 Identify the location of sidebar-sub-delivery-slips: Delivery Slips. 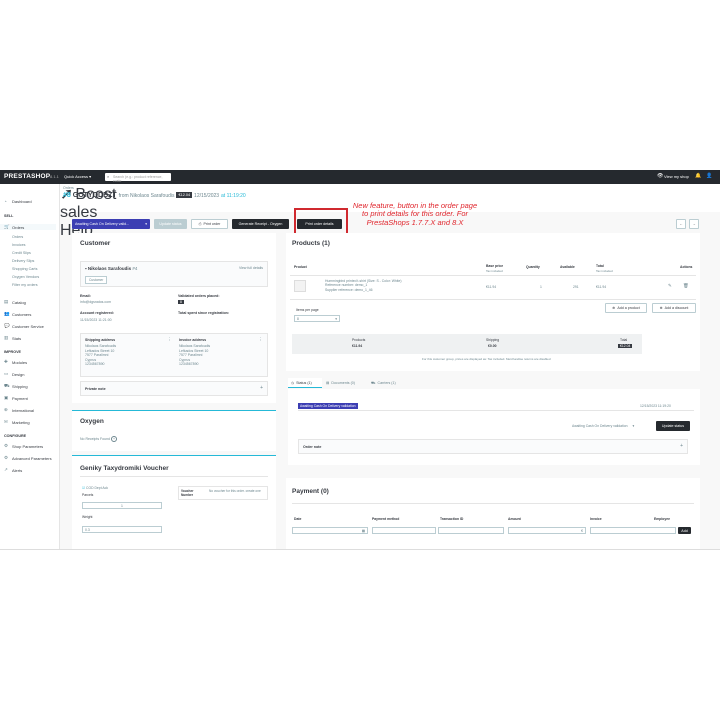
(23, 261).